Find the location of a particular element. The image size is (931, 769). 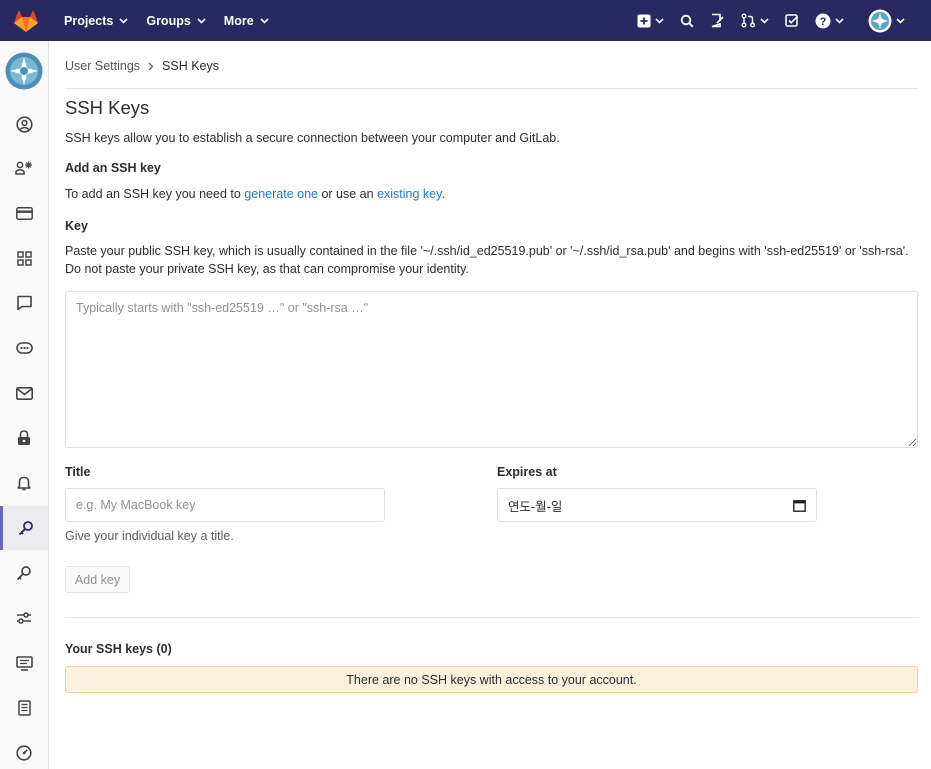

todos-button is located at coordinates (792, 20).